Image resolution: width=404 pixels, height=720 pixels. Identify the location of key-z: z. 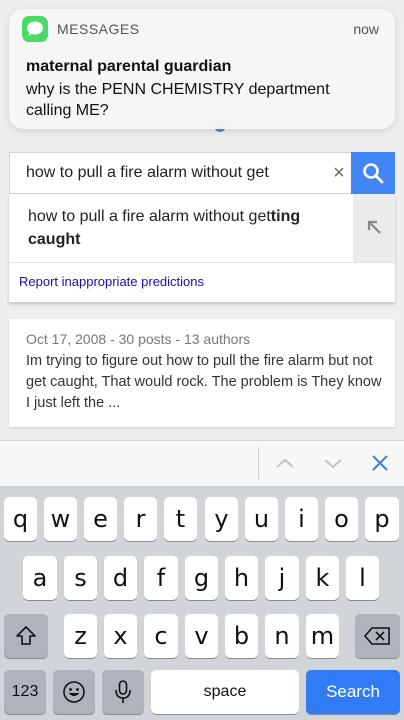
(80, 636).